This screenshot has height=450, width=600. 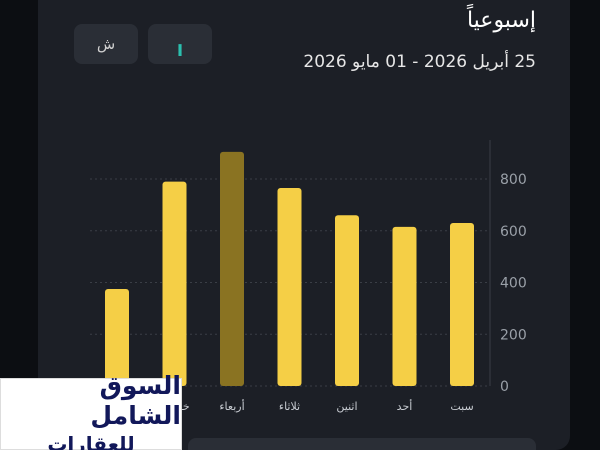 What do you see at coordinates (289, 406) in the screenshot?
I see `x-tick-label: ثلاثاء` at bounding box center [289, 406].